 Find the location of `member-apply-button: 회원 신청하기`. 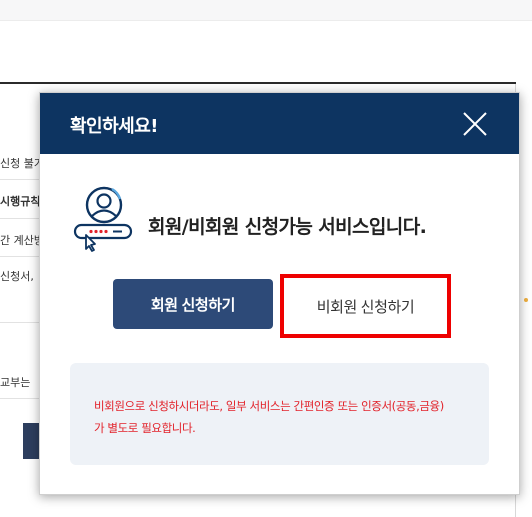

member-apply-button: 회원 신청하기 is located at coordinates (193, 304).